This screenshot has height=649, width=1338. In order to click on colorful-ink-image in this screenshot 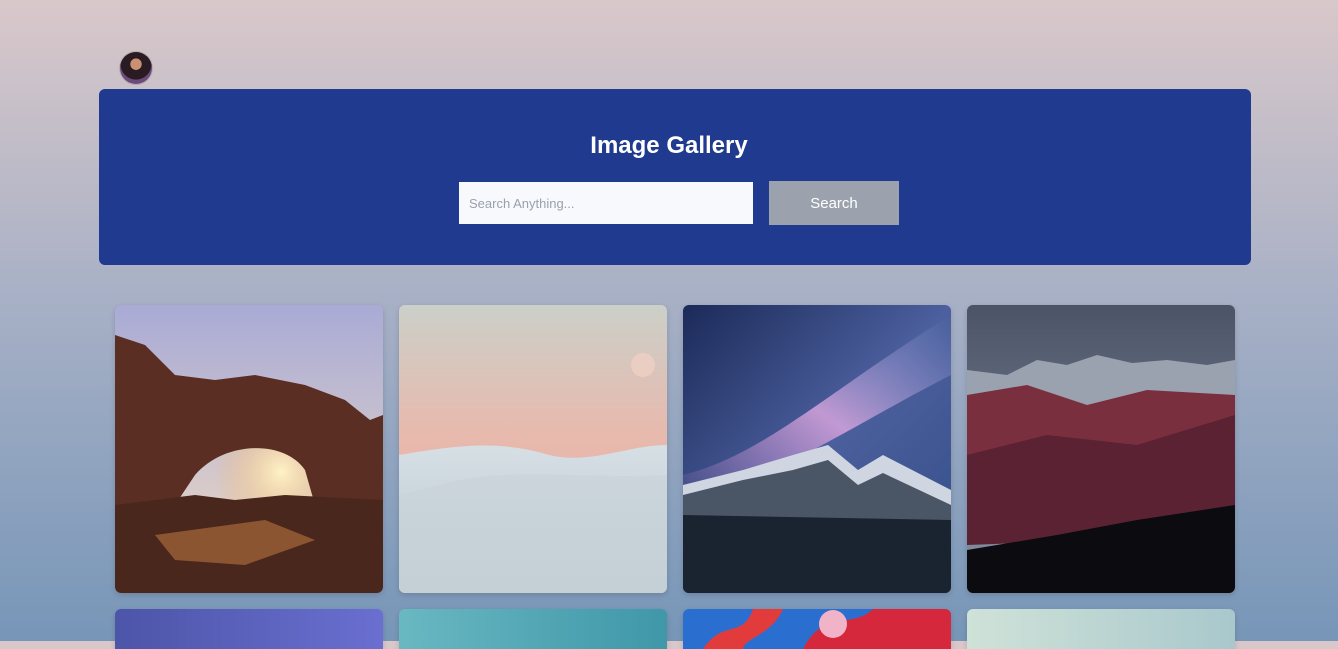, I will do `click(817, 629)`.